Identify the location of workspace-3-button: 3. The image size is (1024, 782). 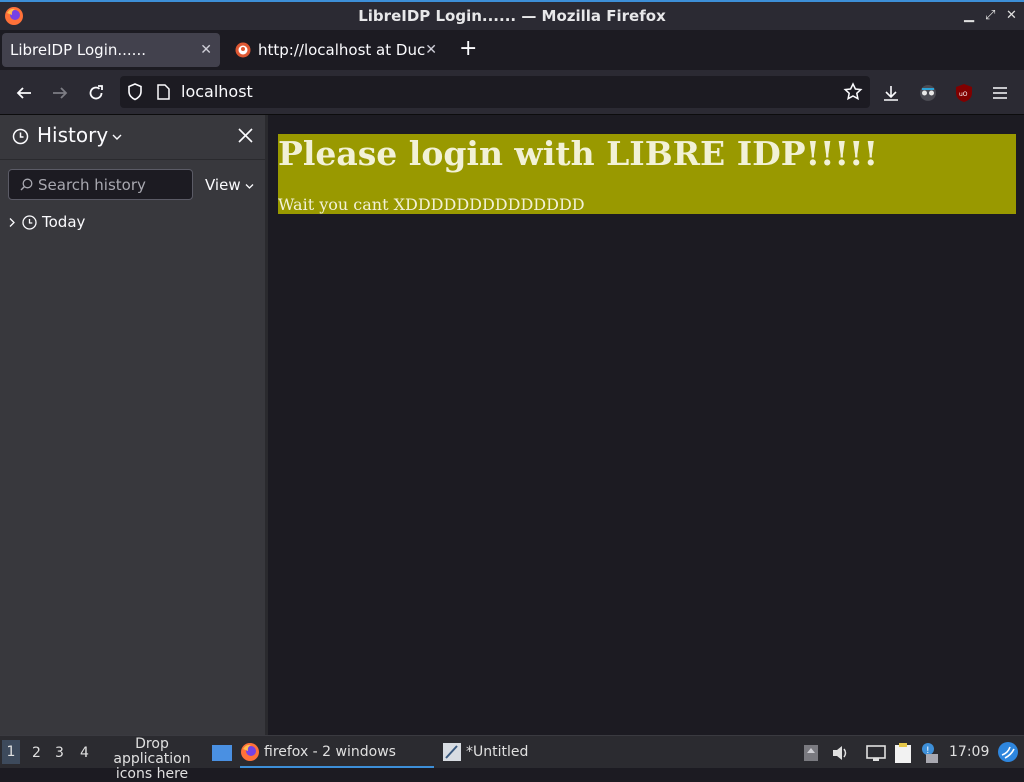
(59, 753).